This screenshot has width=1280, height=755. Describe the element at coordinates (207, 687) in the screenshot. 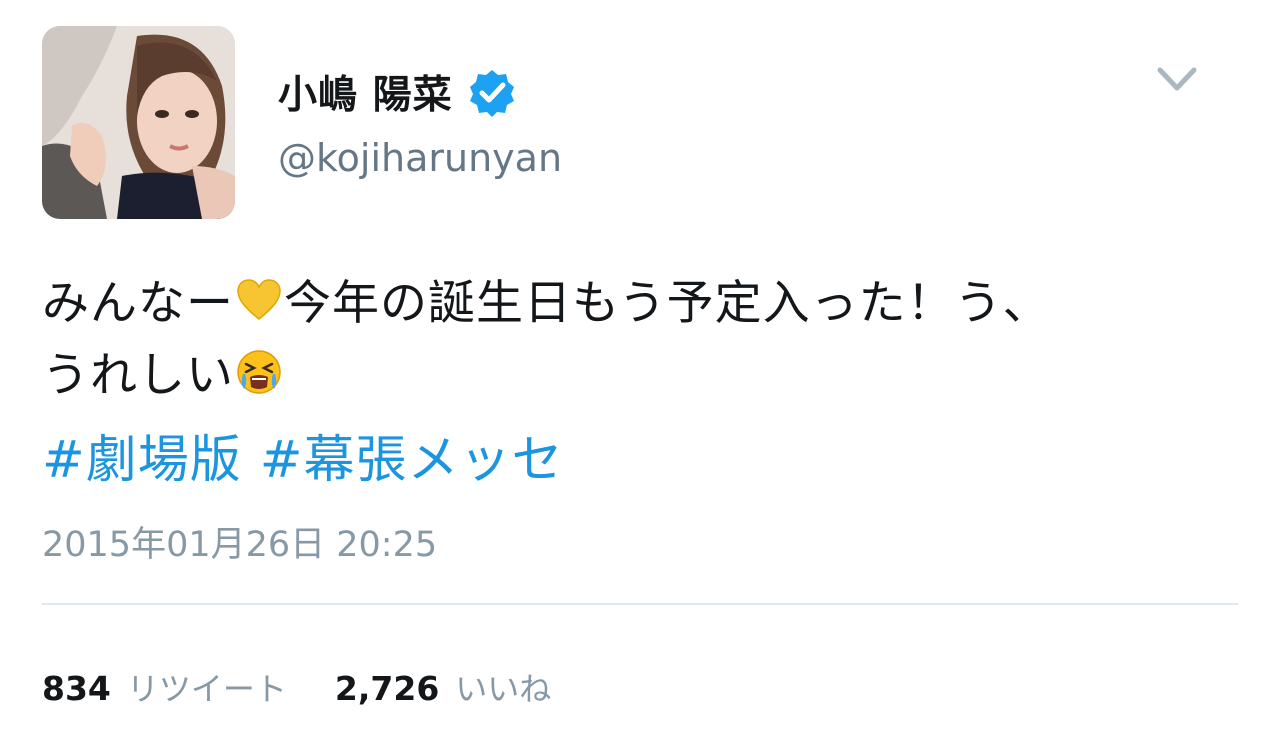

I see `retweet-label: リツイート` at that location.